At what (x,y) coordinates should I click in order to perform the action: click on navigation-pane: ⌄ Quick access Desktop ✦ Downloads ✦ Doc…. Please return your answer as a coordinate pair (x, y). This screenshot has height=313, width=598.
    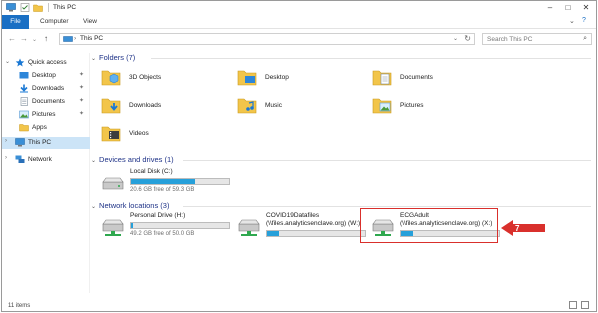
    Looking at the image, I should click on (46, 173).